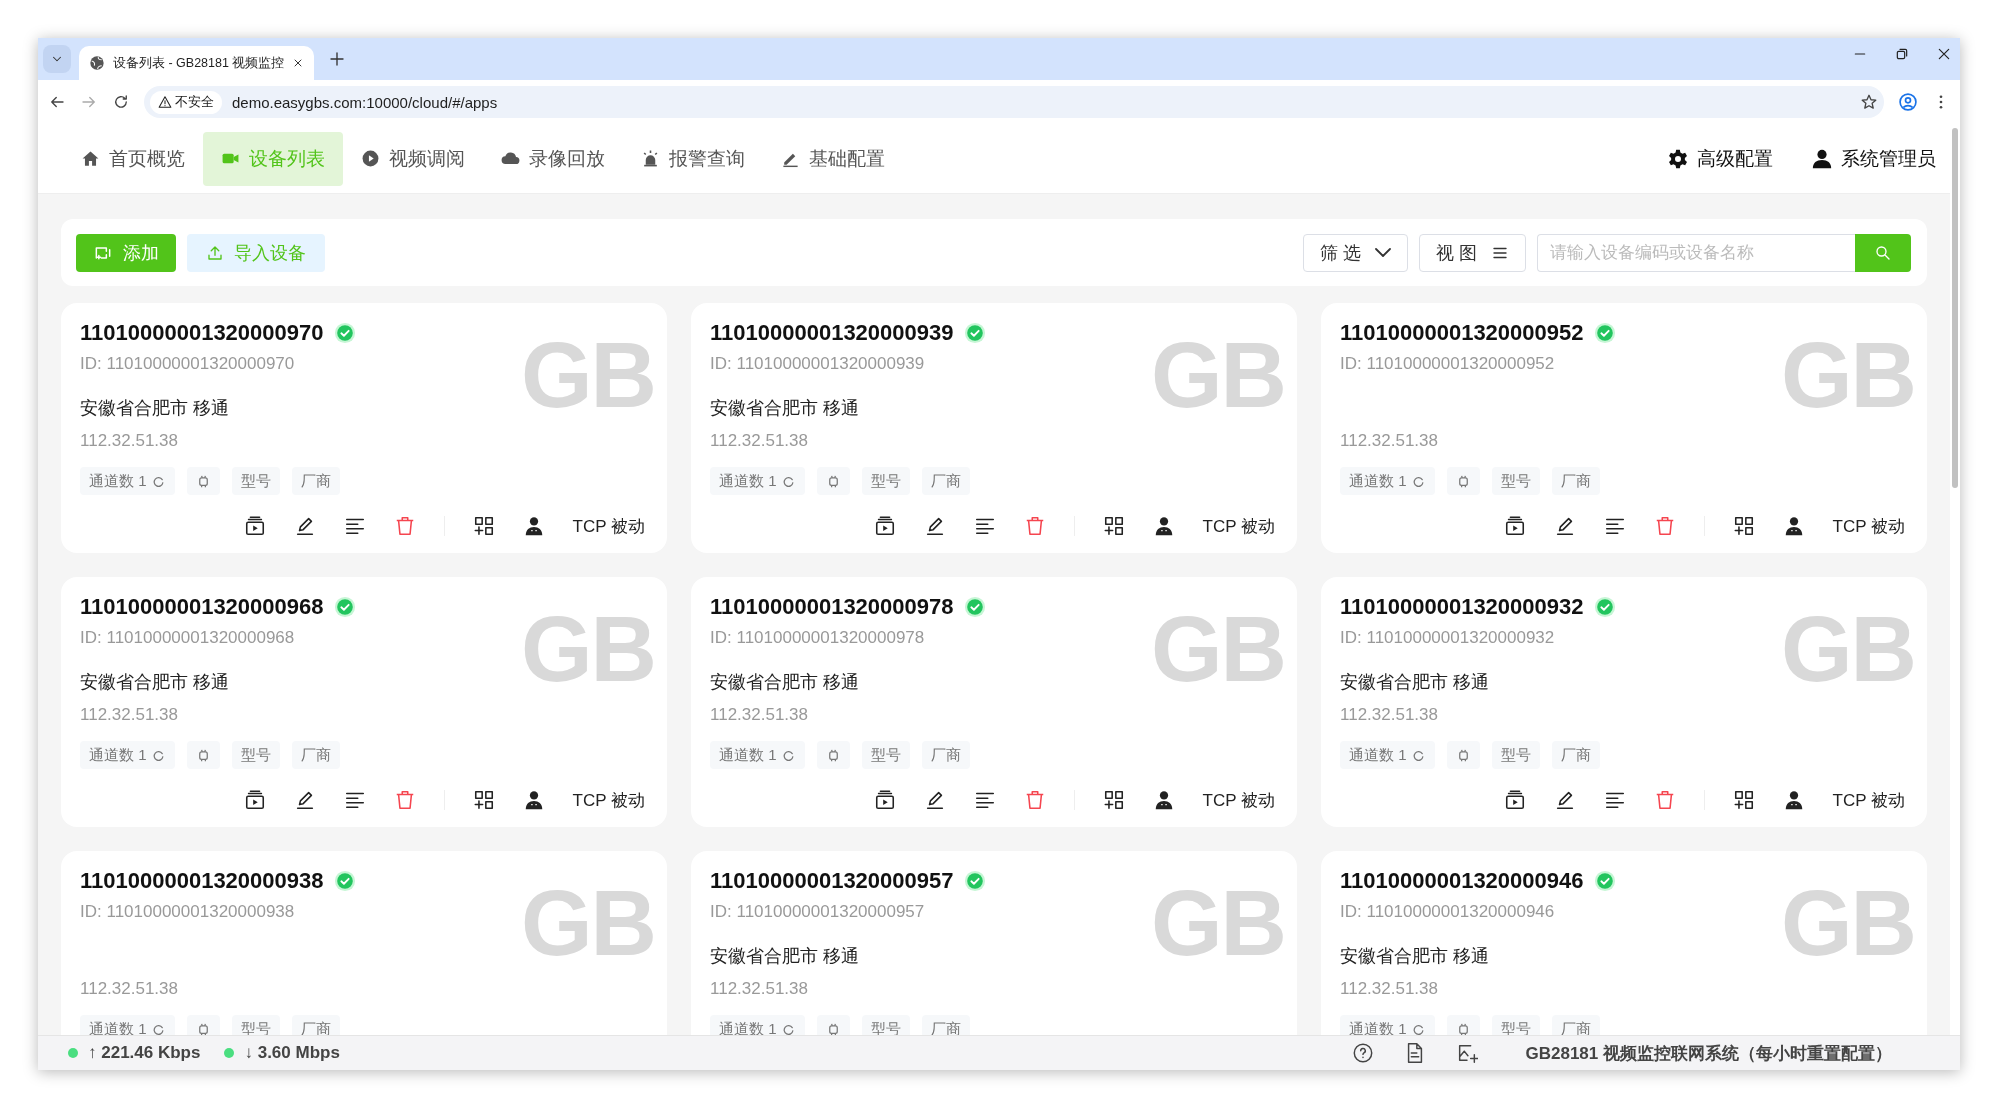 The image size is (1996, 1108). What do you see at coordinates (553, 158) in the screenshot?
I see `nav-tab: 录像回放` at bounding box center [553, 158].